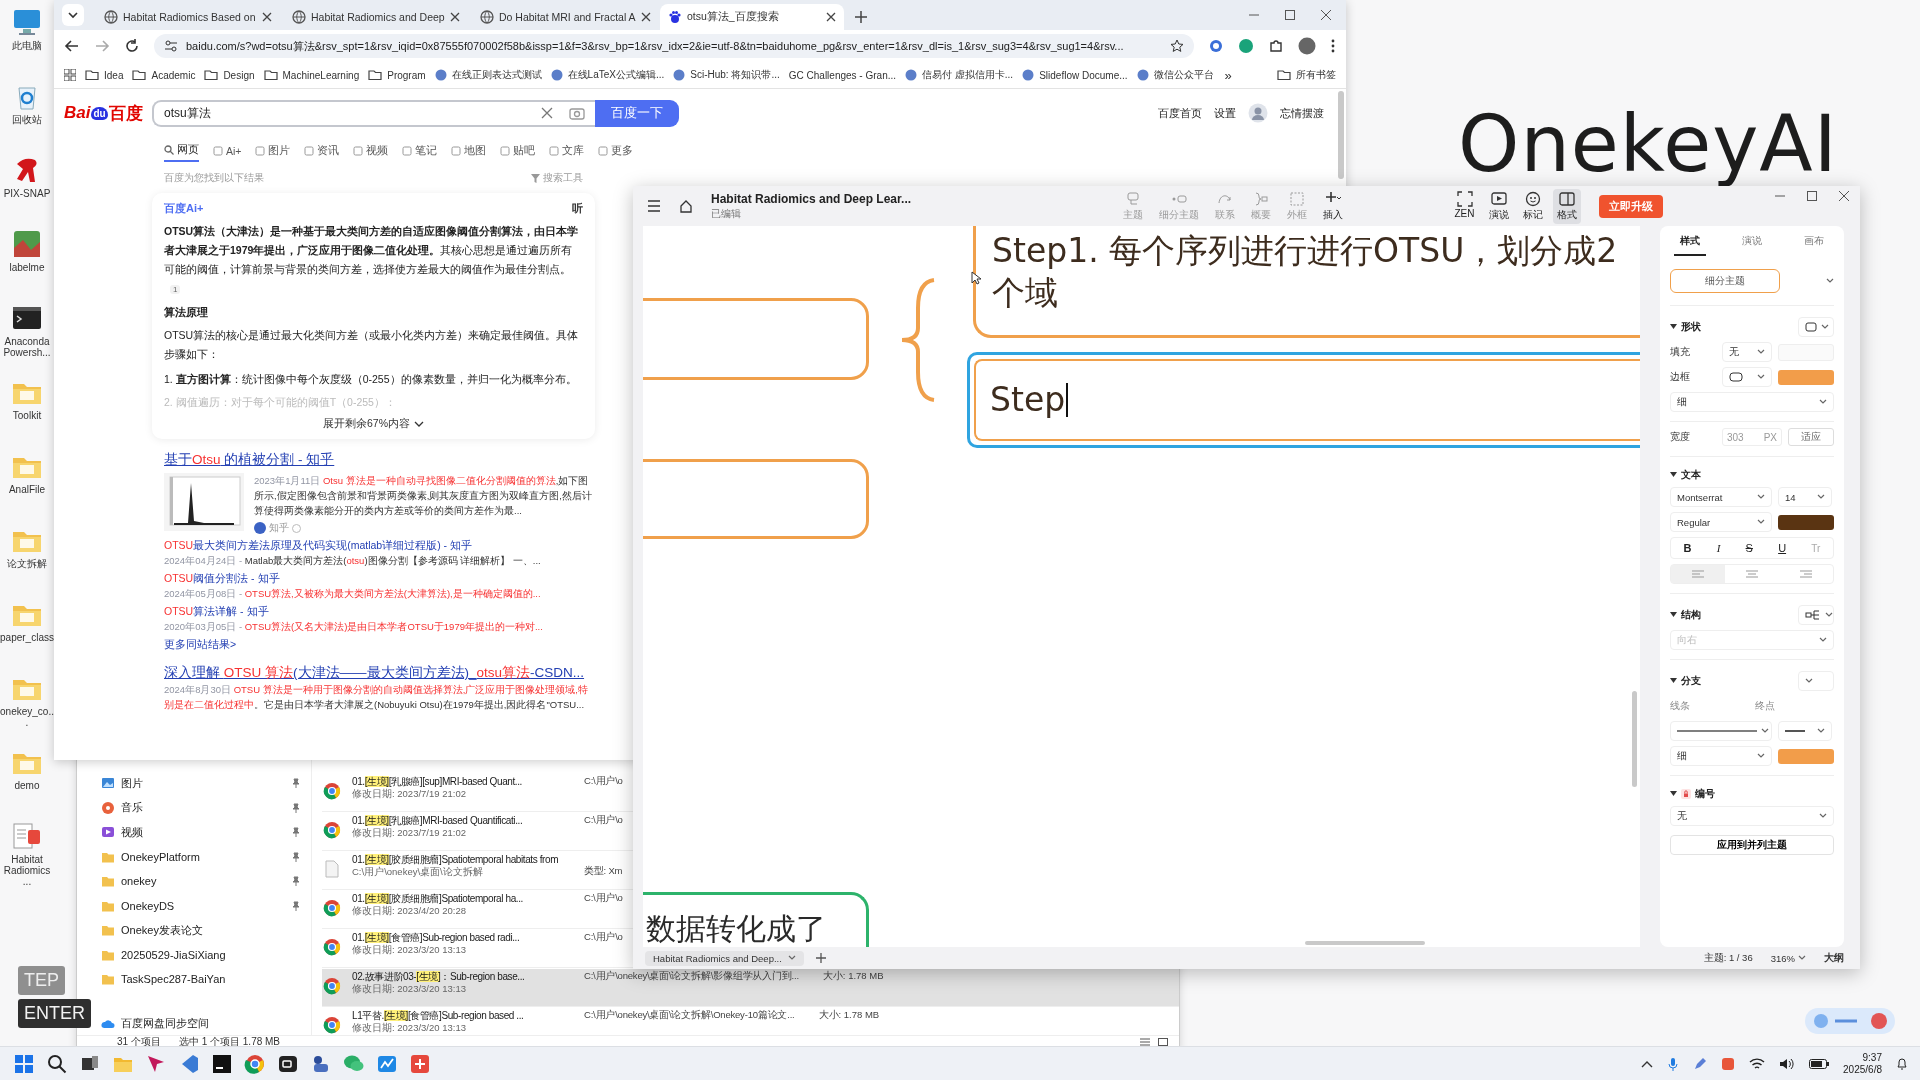  I want to click on desktop-icon-label: 回收站, so click(27, 119).